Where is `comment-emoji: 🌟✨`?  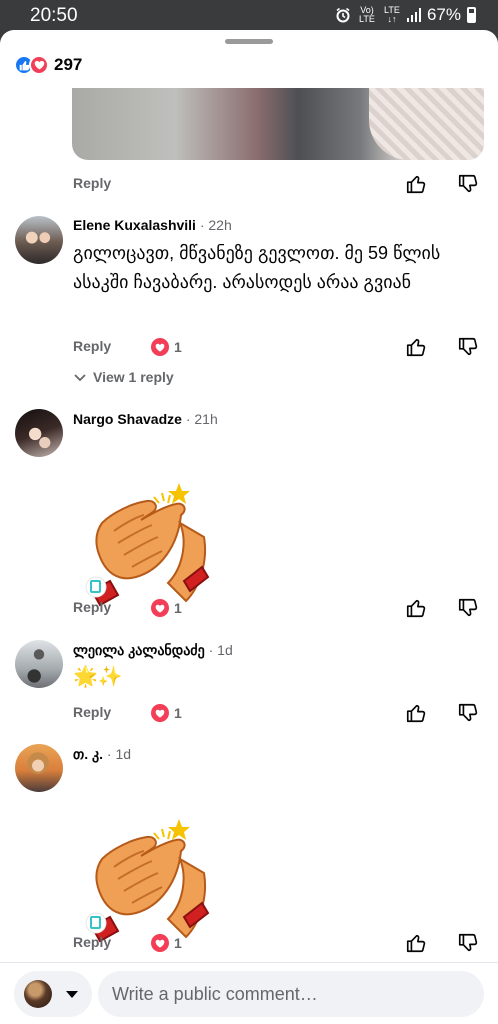
comment-emoji: 🌟✨ is located at coordinates (98, 677).